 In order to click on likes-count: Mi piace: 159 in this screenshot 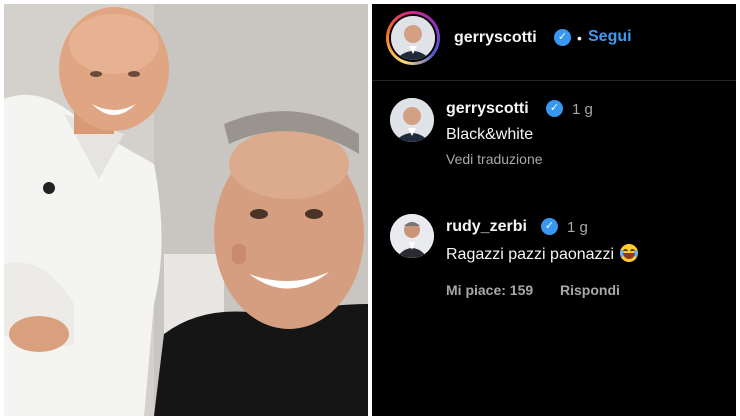, I will do `click(489, 290)`.